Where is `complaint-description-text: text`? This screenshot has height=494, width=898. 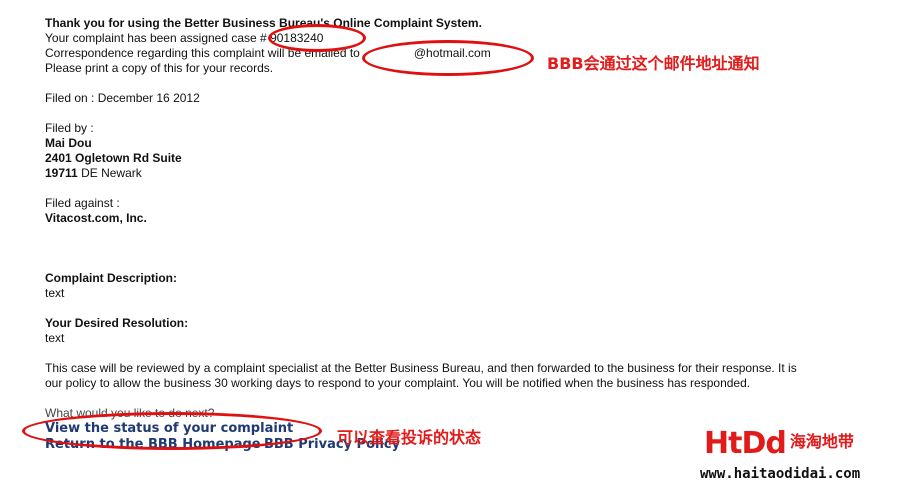
complaint-description-text: text is located at coordinates (55, 293).